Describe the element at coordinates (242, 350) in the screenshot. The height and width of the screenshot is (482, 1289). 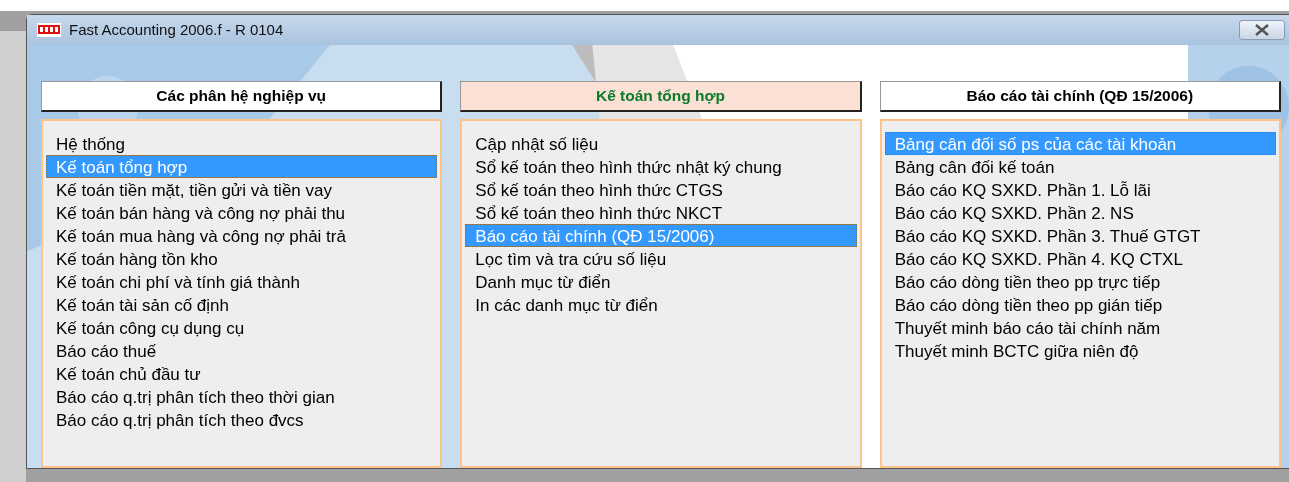
I see `menu-item: Báo cáo thuế` at that location.